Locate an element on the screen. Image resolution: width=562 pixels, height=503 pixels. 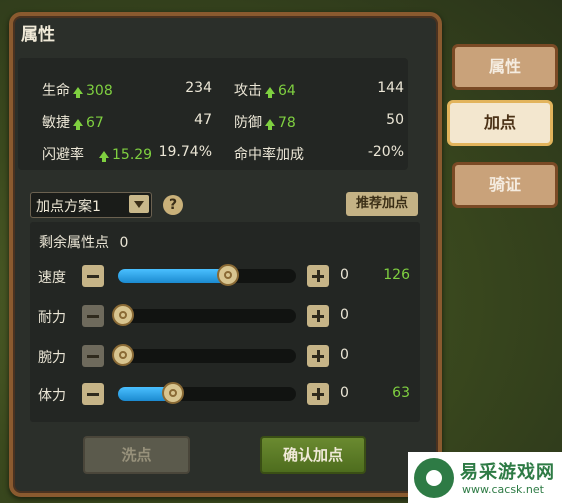
minus-button-strength is located at coordinates (93, 356).